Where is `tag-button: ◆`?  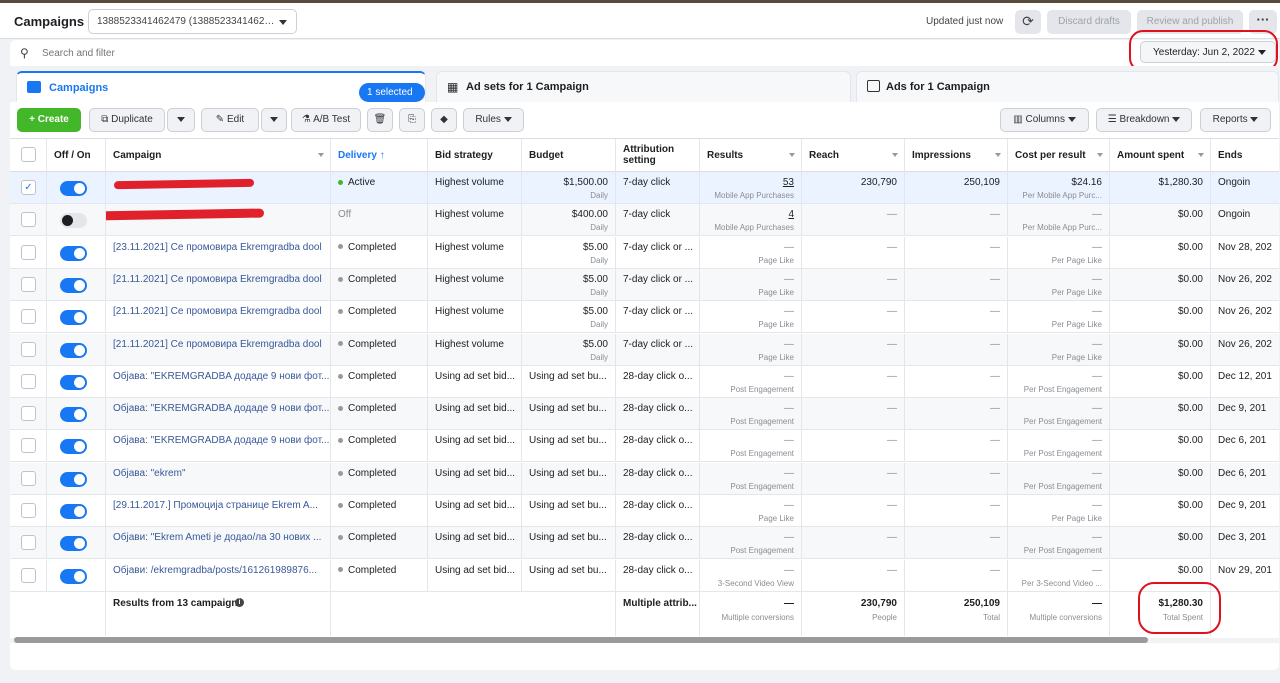 tag-button: ◆ is located at coordinates (444, 120).